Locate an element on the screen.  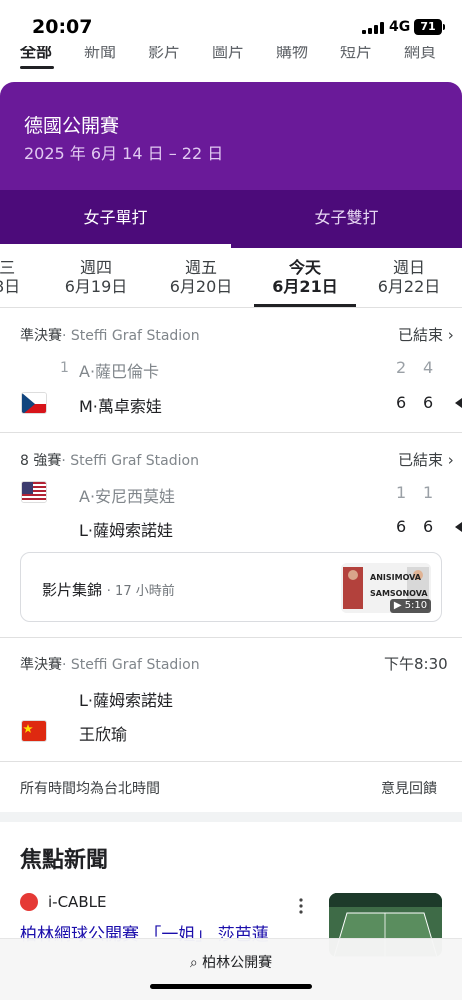
day-strip: 三 8日 週四 6月19日 週五 6月20日 今天 6月21日 週日 6月22日 is located at coordinates (231, 278).